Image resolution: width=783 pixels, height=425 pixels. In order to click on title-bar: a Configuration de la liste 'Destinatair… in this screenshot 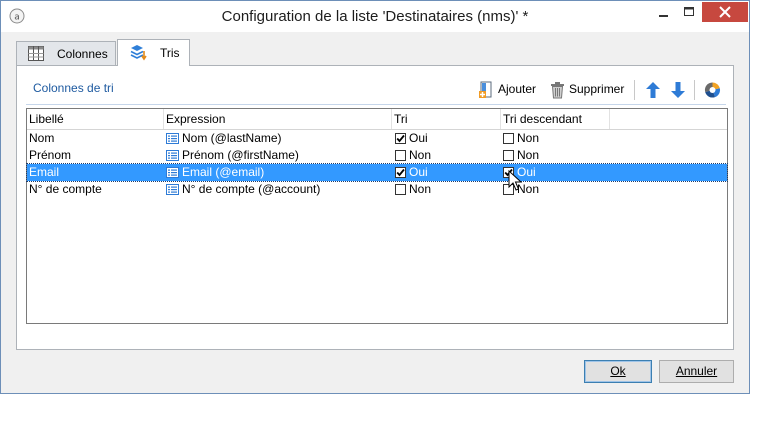, I will do `click(375, 16)`.